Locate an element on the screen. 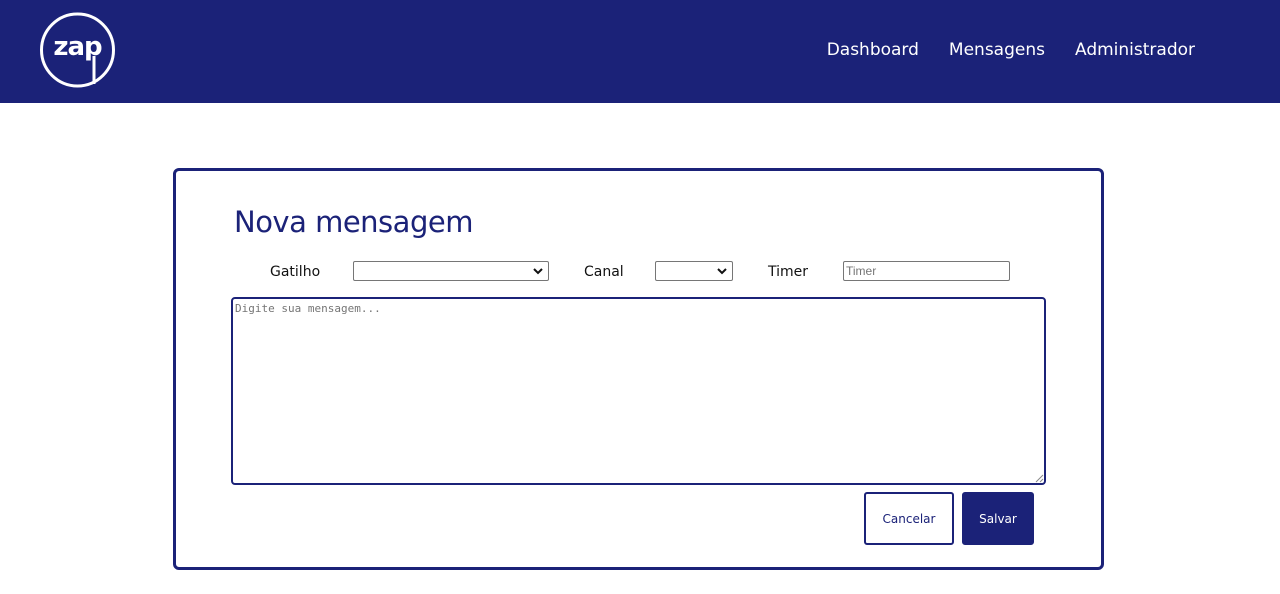 This screenshot has height=594, width=1280. cancel-button: Cancelar is located at coordinates (909, 518).